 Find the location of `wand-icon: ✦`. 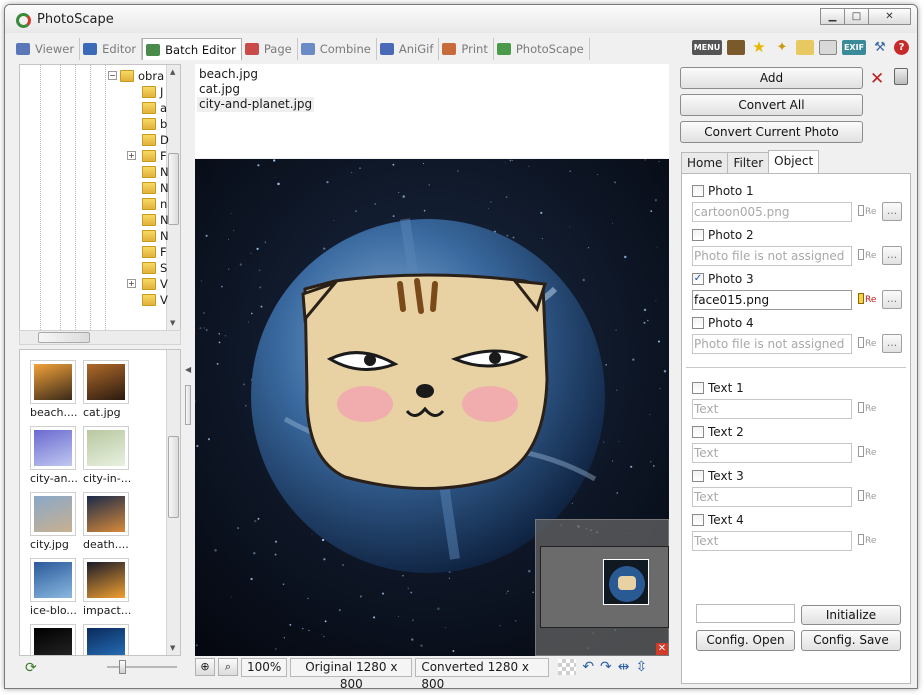

wand-icon: ✦ is located at coordinates (782, 47).